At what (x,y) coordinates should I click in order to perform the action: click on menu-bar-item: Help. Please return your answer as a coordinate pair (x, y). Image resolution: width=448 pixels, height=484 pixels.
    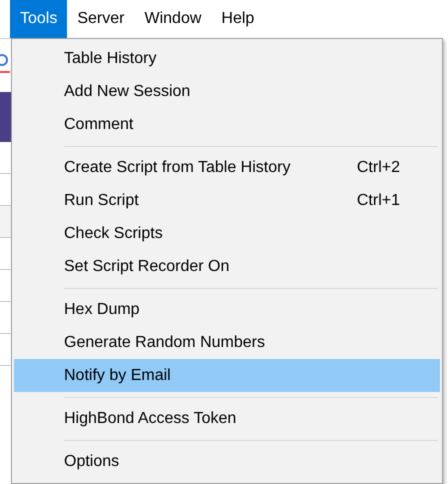
    Looking at the image, I should click on (237, 19).